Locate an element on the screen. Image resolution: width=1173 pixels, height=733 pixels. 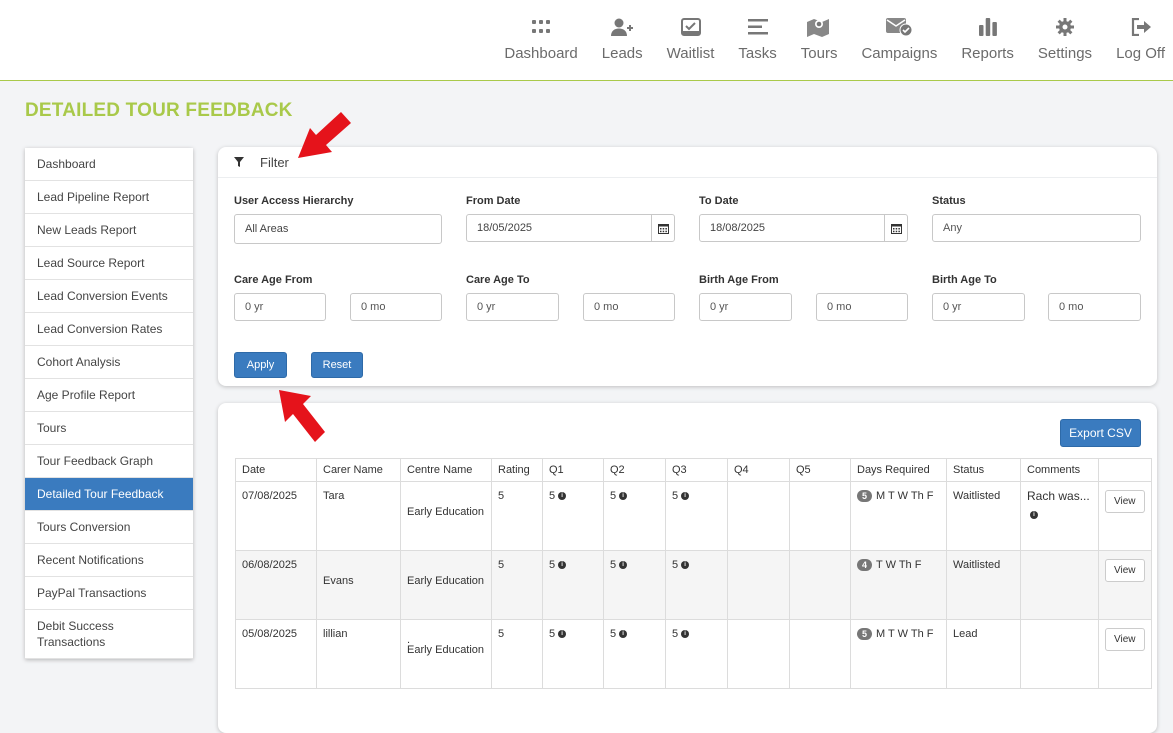
sign-out-icon is located at coordinates (1141, 27).